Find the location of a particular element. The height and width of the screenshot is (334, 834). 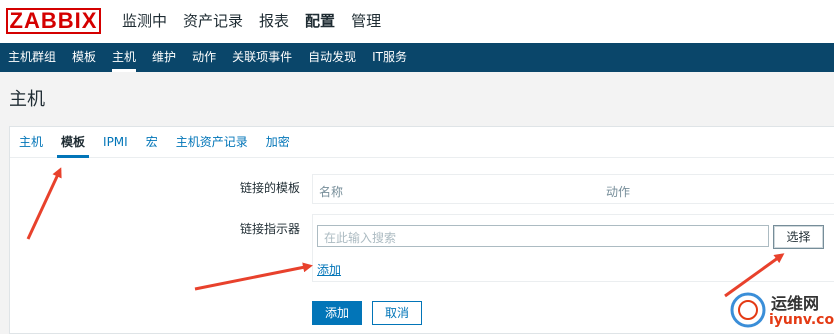

col-action-header: 动作 is located at coordinates (618, 192).